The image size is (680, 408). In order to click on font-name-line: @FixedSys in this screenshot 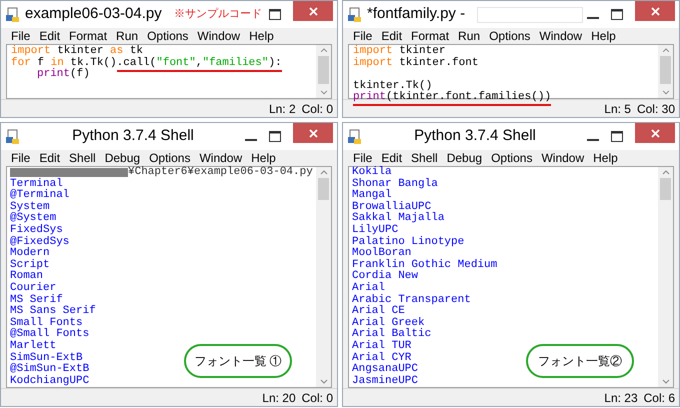, I will do `click(40, 242)`.